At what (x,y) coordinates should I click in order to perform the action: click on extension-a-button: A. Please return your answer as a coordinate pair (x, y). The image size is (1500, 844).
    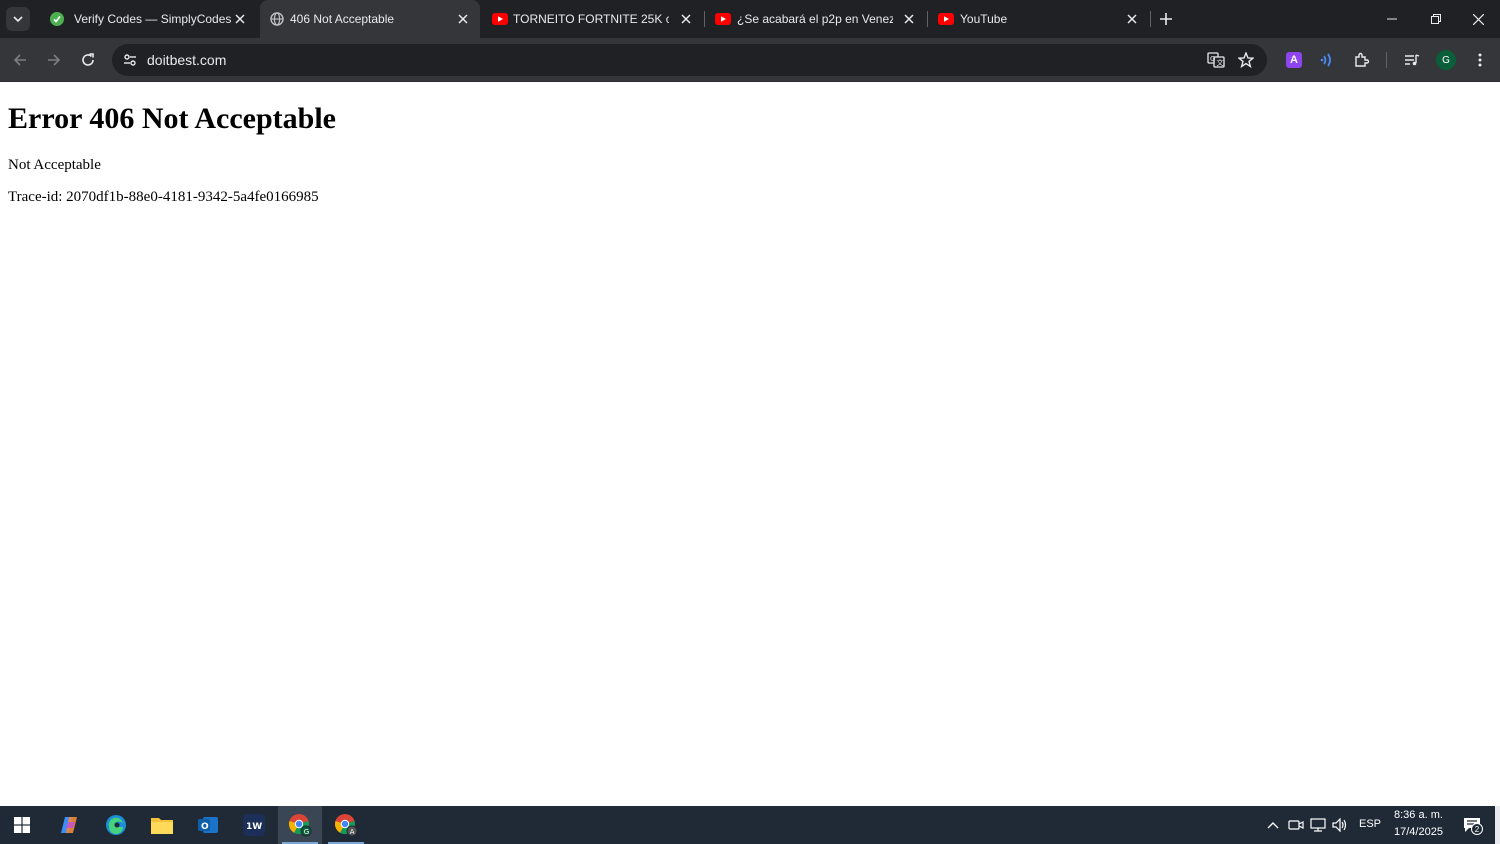
    Looking at the image, I should click on (1294, 60).